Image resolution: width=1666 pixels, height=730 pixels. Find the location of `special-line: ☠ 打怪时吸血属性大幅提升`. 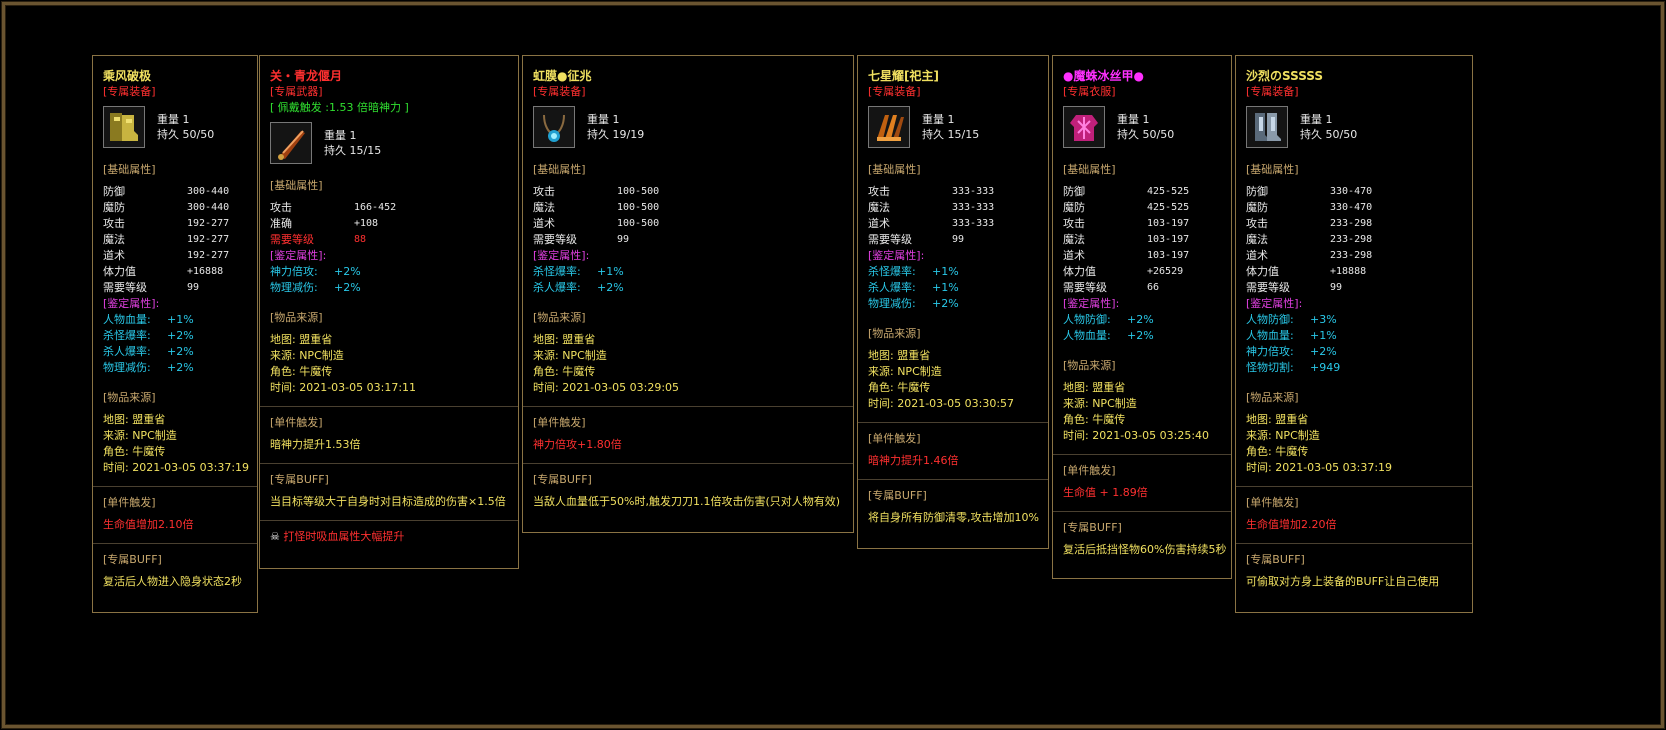

special-line: ☠ 打怪时吸血属性大幅提升 is located at coordinates (389, 537).